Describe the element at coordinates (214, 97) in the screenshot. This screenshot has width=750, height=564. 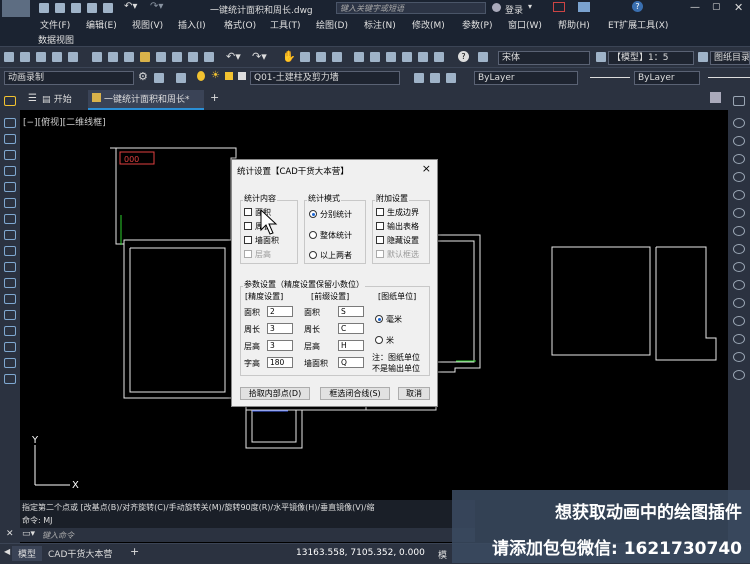
I see `add-tab-button: +` at that location.